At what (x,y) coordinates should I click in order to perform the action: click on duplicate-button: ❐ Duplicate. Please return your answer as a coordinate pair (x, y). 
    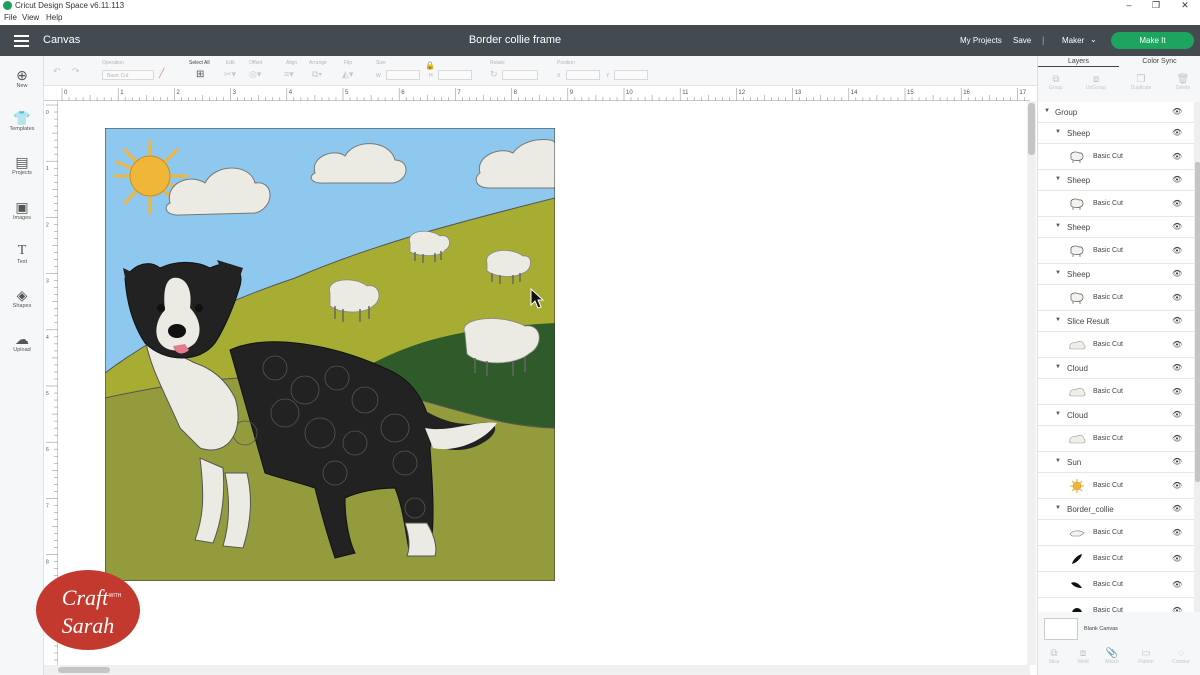
    Looking at the image, I should click on (1141, 82).